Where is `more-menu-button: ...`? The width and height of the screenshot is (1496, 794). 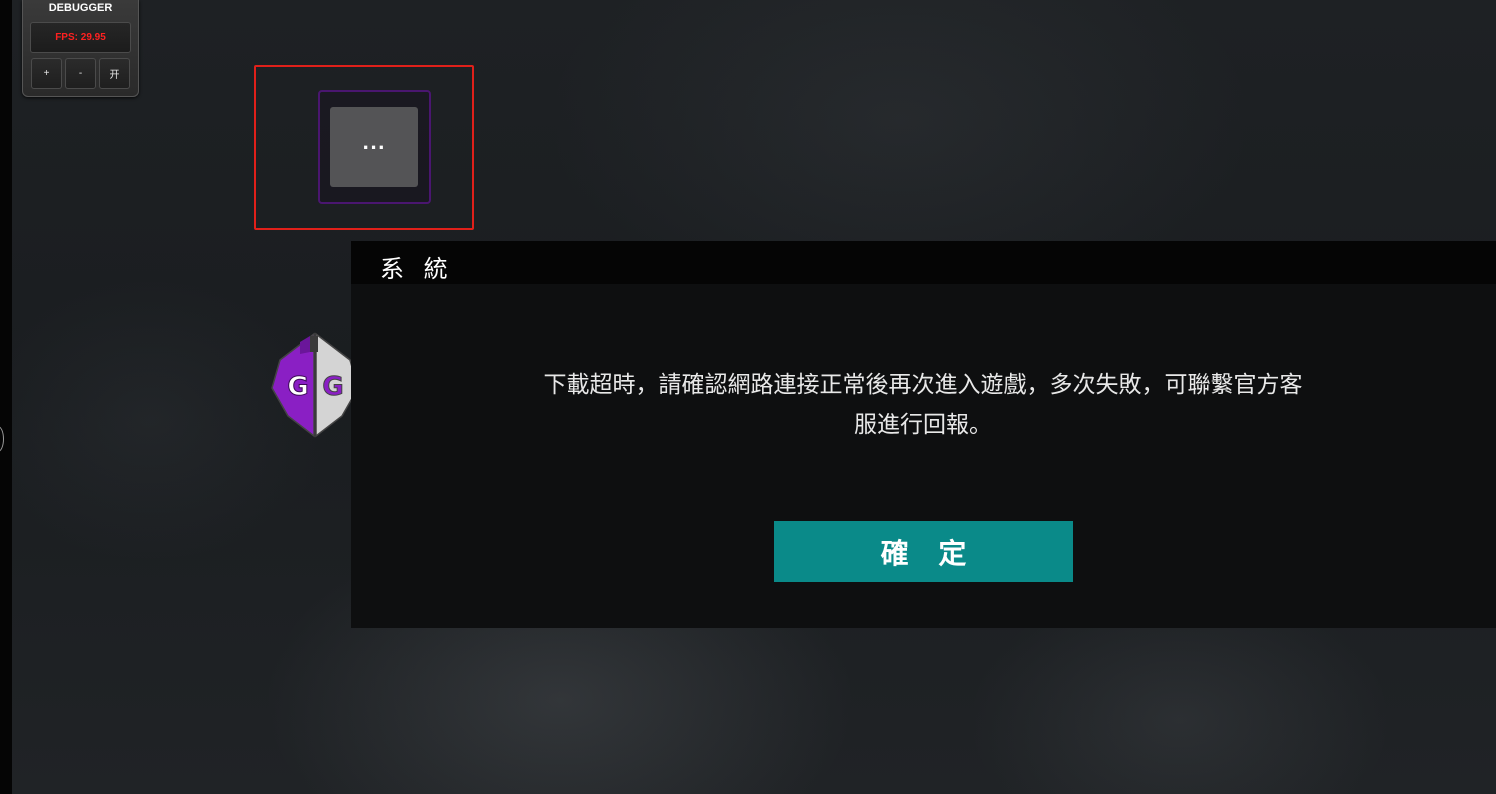
more-menu-button: ... is located at coordinates (374, 147).